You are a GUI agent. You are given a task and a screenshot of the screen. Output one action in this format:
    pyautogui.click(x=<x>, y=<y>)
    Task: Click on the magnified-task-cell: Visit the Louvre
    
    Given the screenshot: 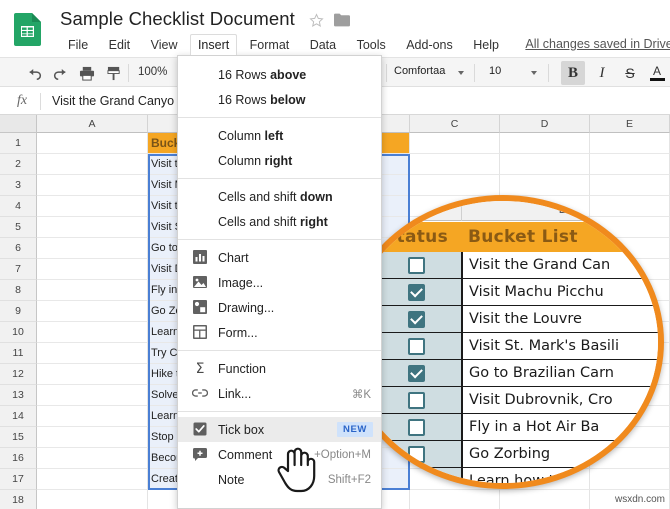 What is the action you would take?
    pyautogui.click(x=560, y=319)
    